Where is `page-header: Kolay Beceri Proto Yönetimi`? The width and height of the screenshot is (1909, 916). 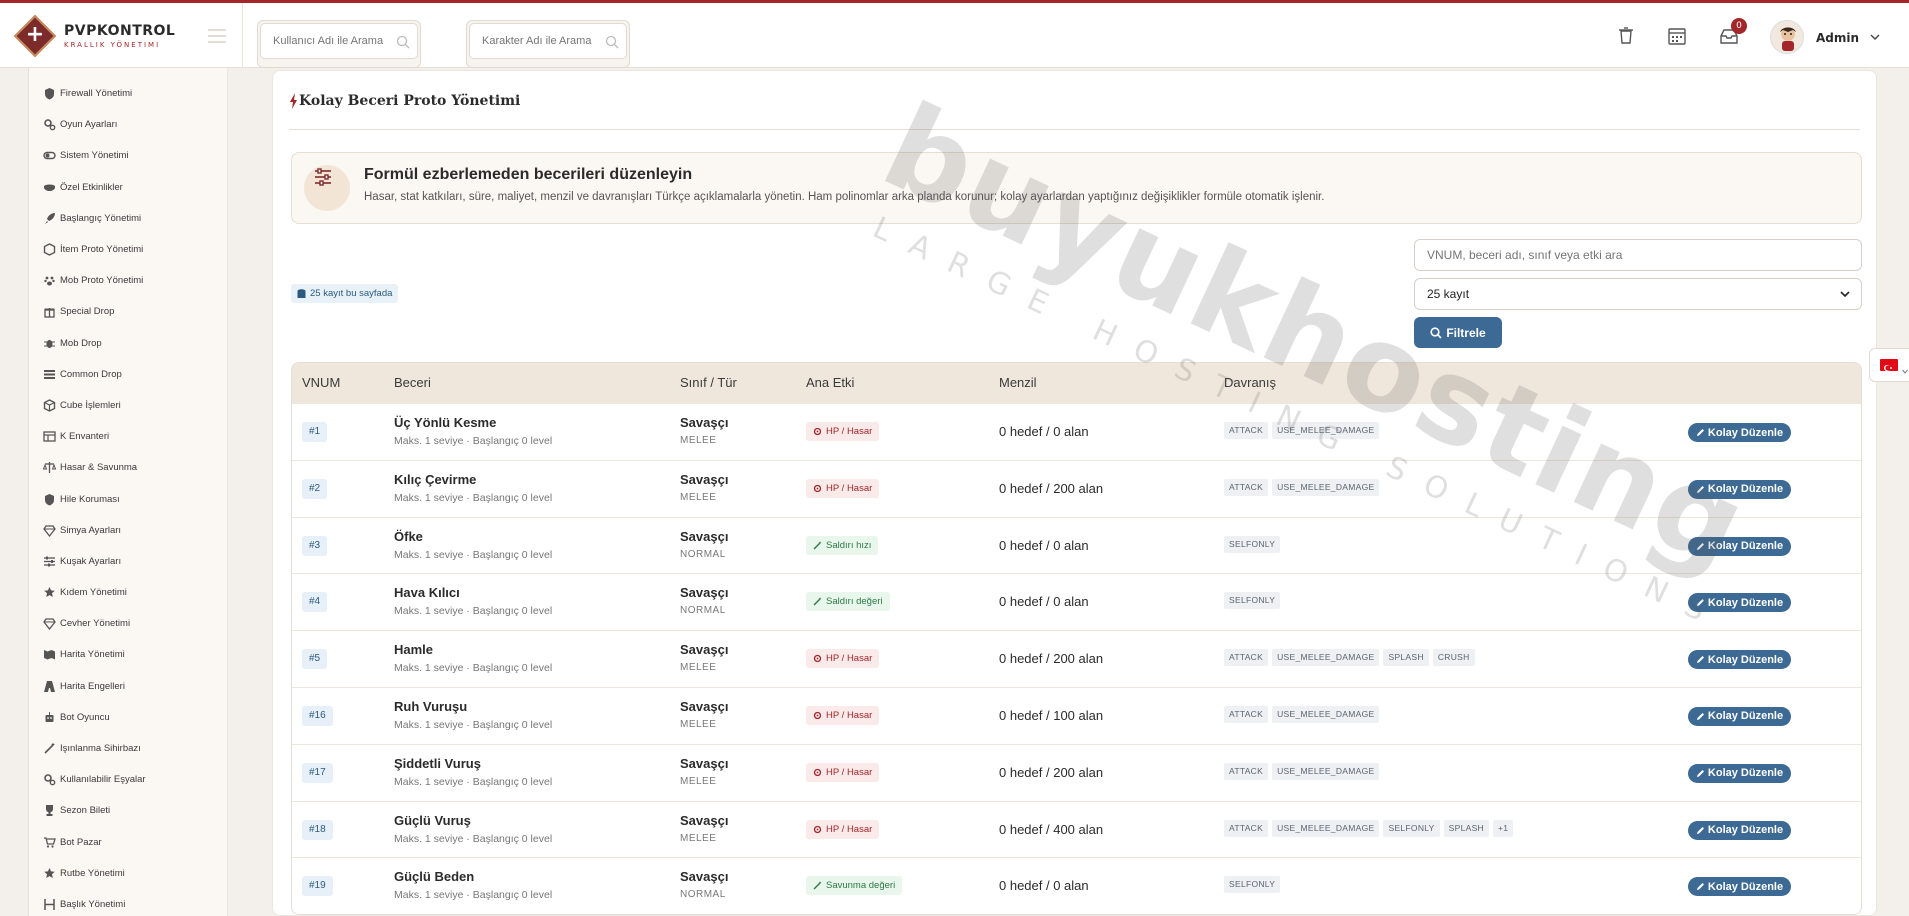 page-header: Kolay Beceri Proto Yönetimi is located at coordinates (404, 101).